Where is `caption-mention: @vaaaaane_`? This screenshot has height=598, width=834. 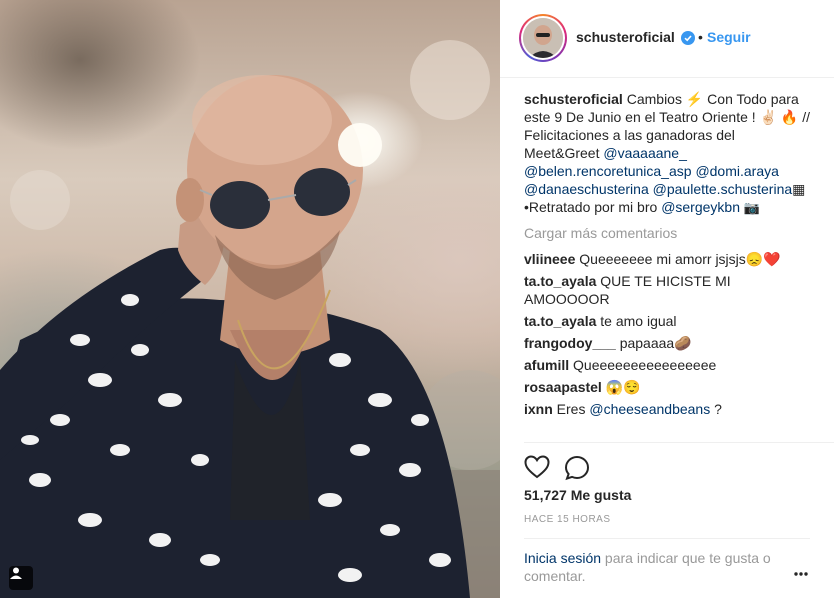
caption-mention: @vaaaaane_ is located at coordinates (645, 153).